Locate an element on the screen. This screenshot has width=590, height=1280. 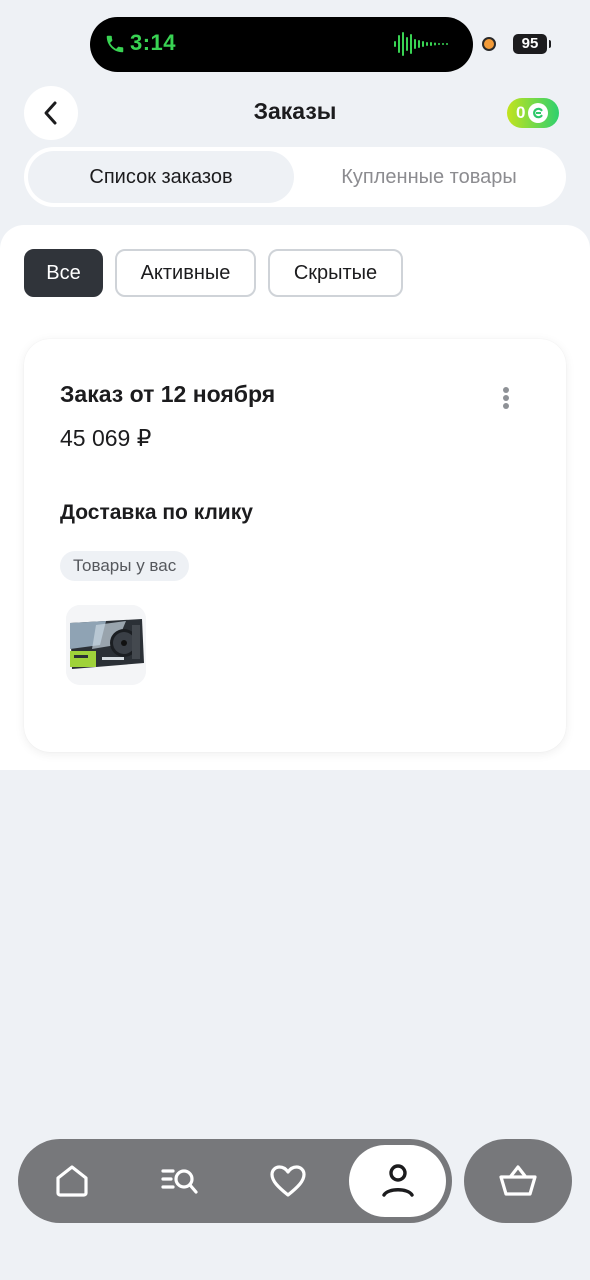
profile-icon is located at coordinates (397, 1180).